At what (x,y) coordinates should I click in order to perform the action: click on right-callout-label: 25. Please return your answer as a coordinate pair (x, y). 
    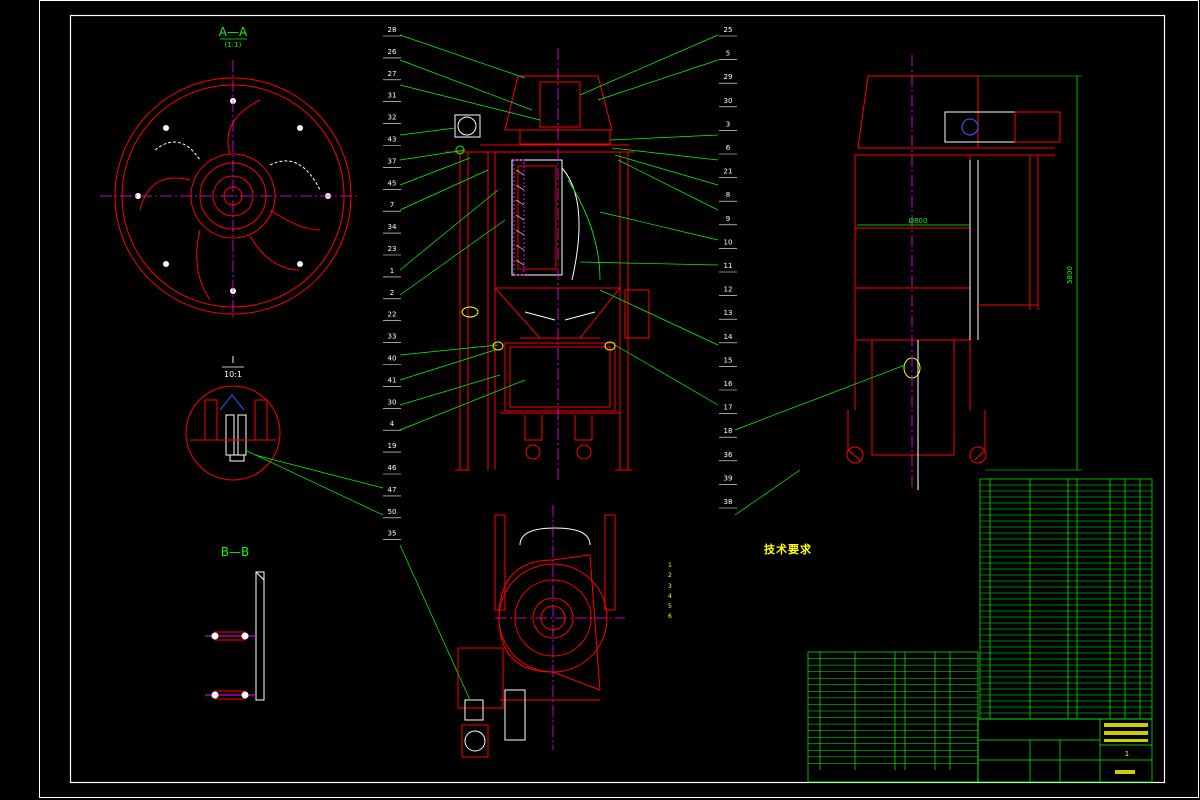
    Looking at the image, I should click on (728, 30).